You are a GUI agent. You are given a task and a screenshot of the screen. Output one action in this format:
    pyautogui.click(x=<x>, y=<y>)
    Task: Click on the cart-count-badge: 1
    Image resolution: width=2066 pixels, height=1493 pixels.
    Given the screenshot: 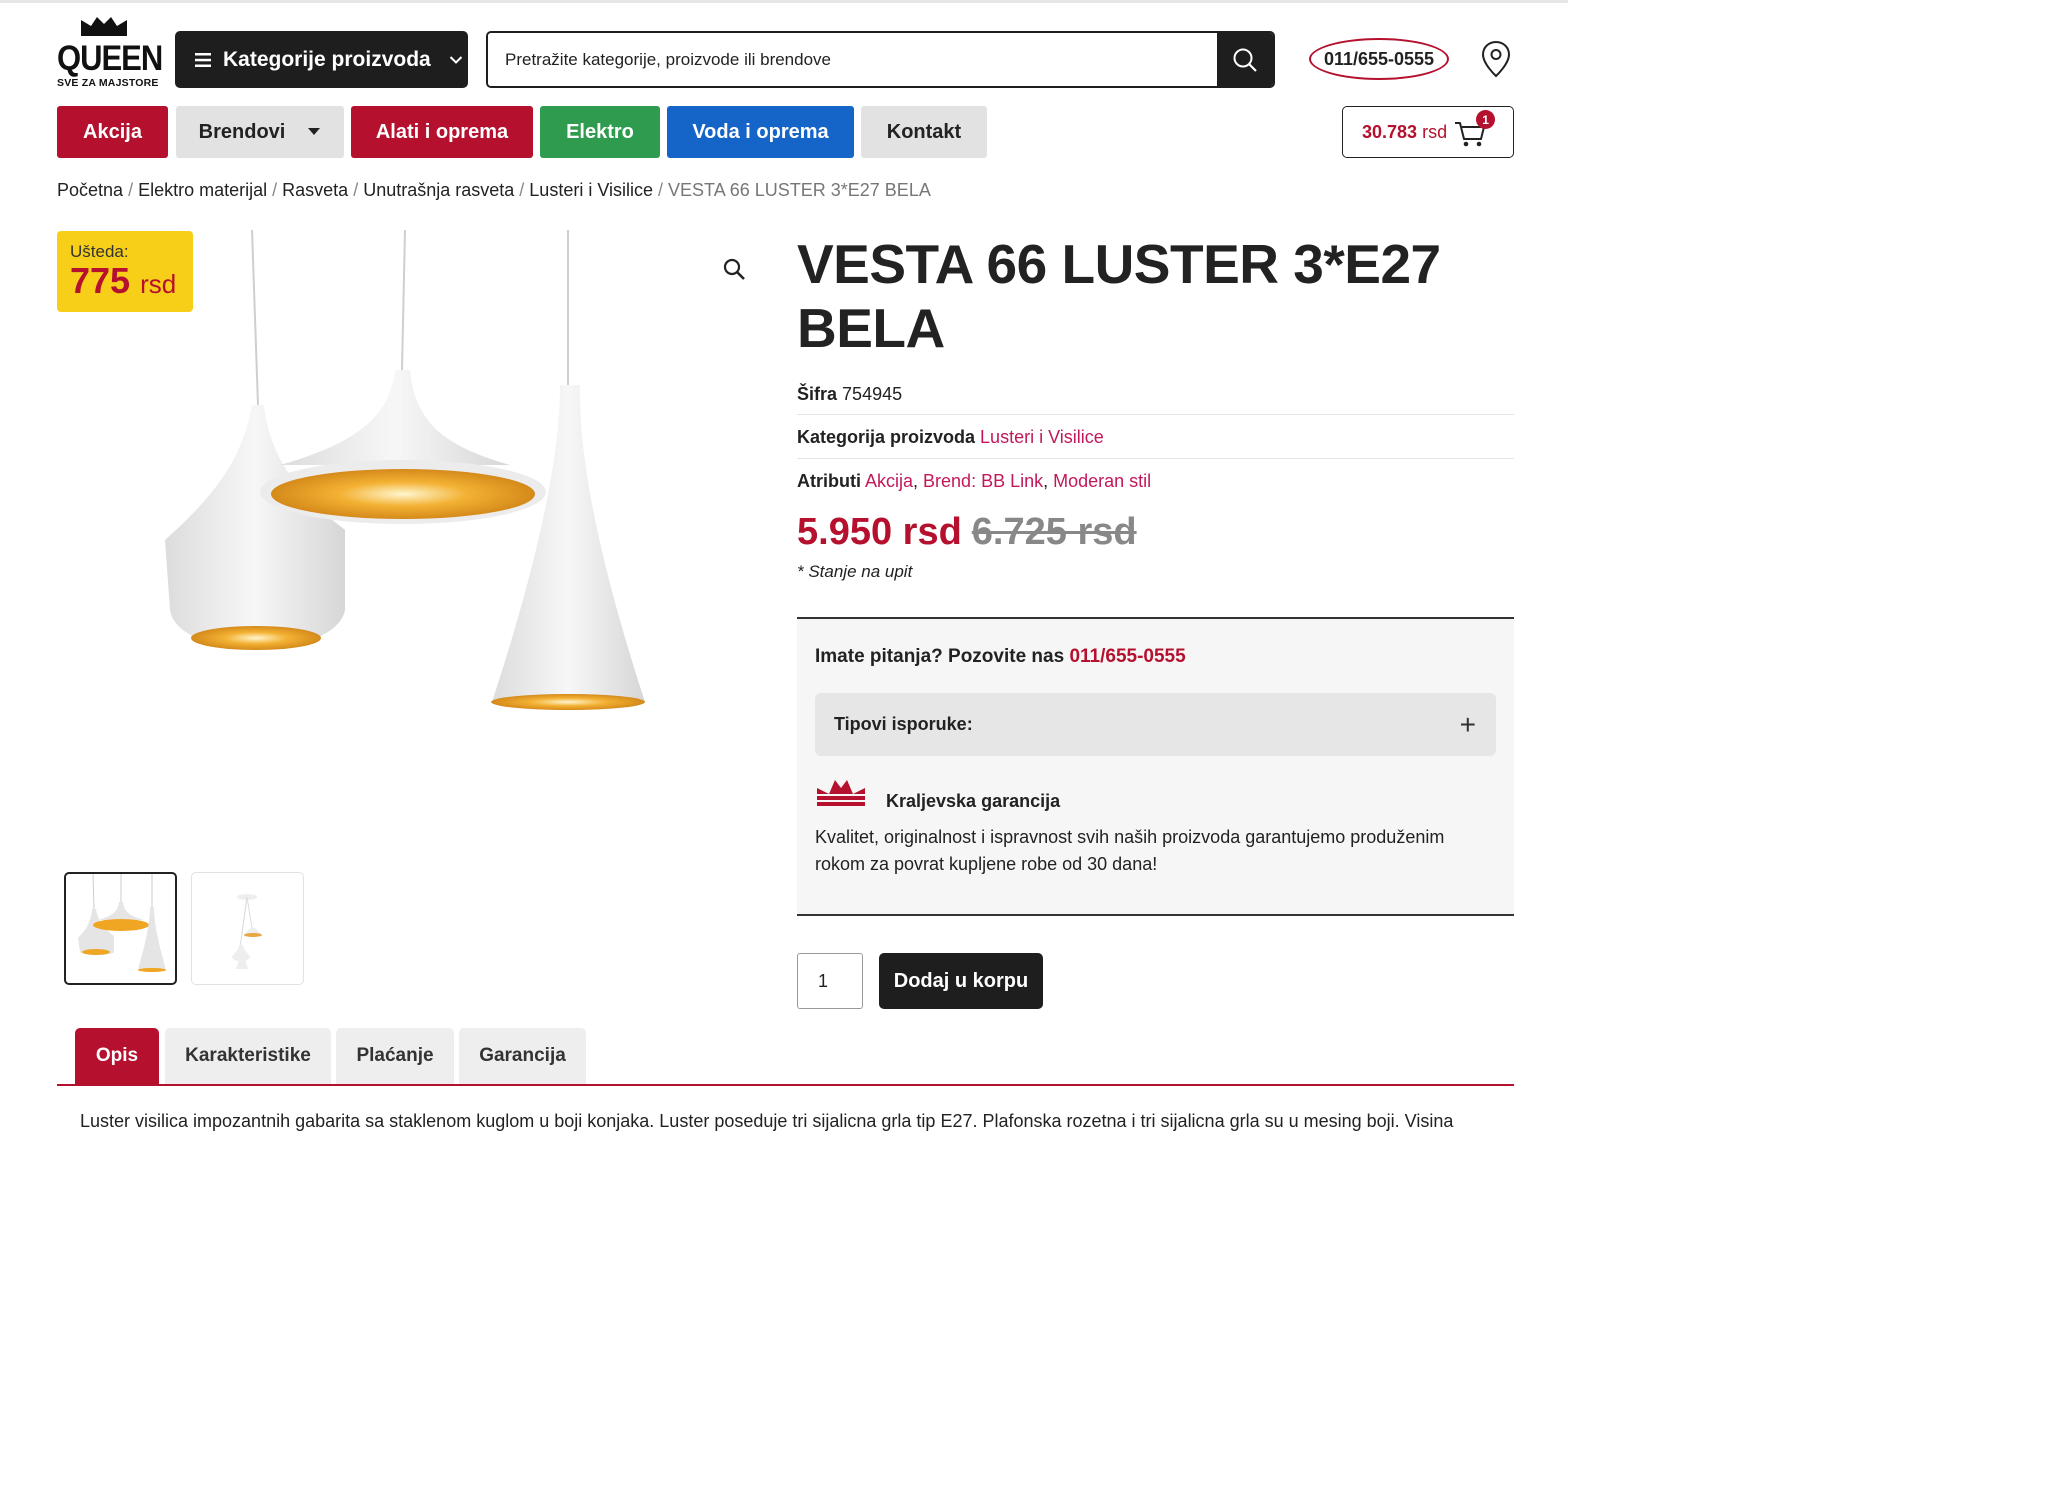 What is the action you would take?
    pyautogui.click(x=1486, y=119)
    